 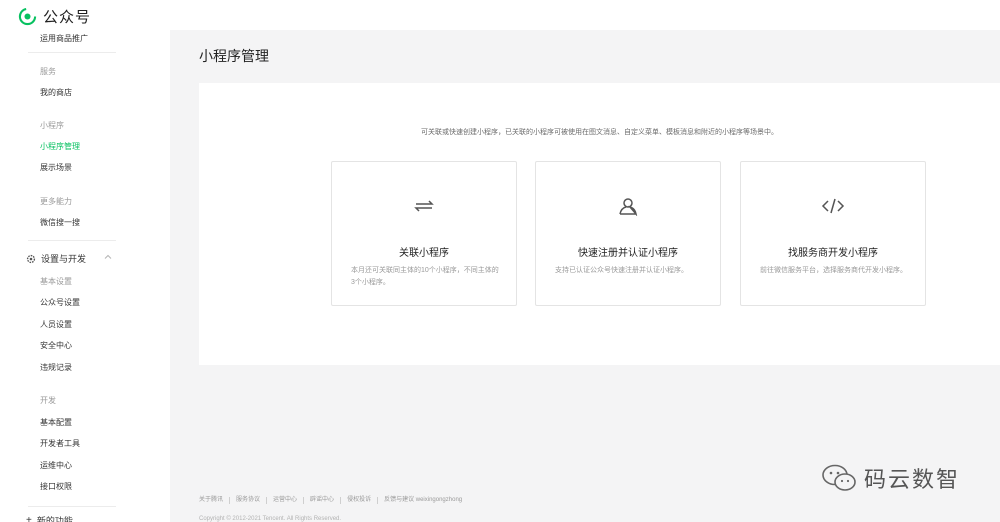 I want to click on plus-icon: +, so click(x=29, y=518).